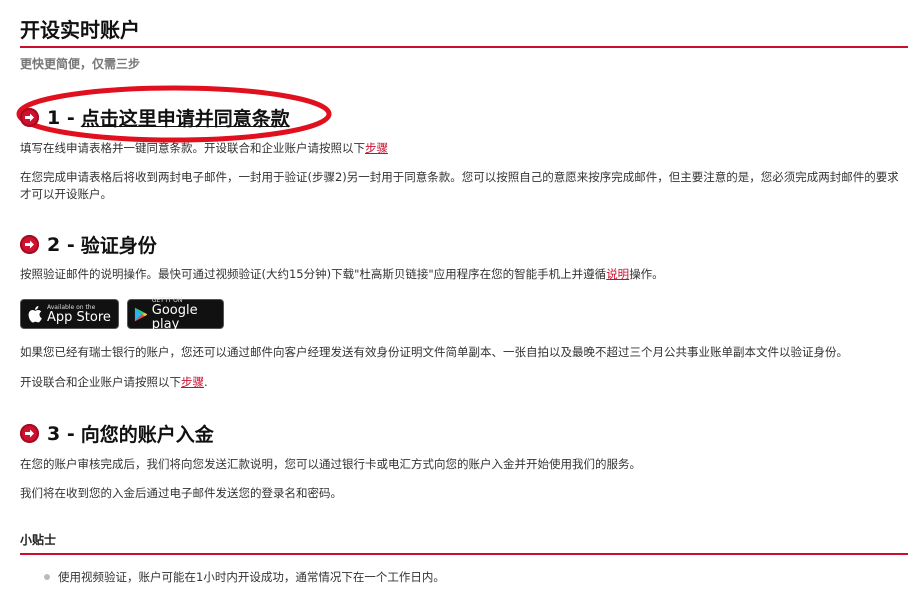 The width and height of the screenshot is (917, 589). What do you see at coordinates (646, 274) in the screenshot?
I see `step2-p1-tail: 操作。` at bounding box center [646, 274].